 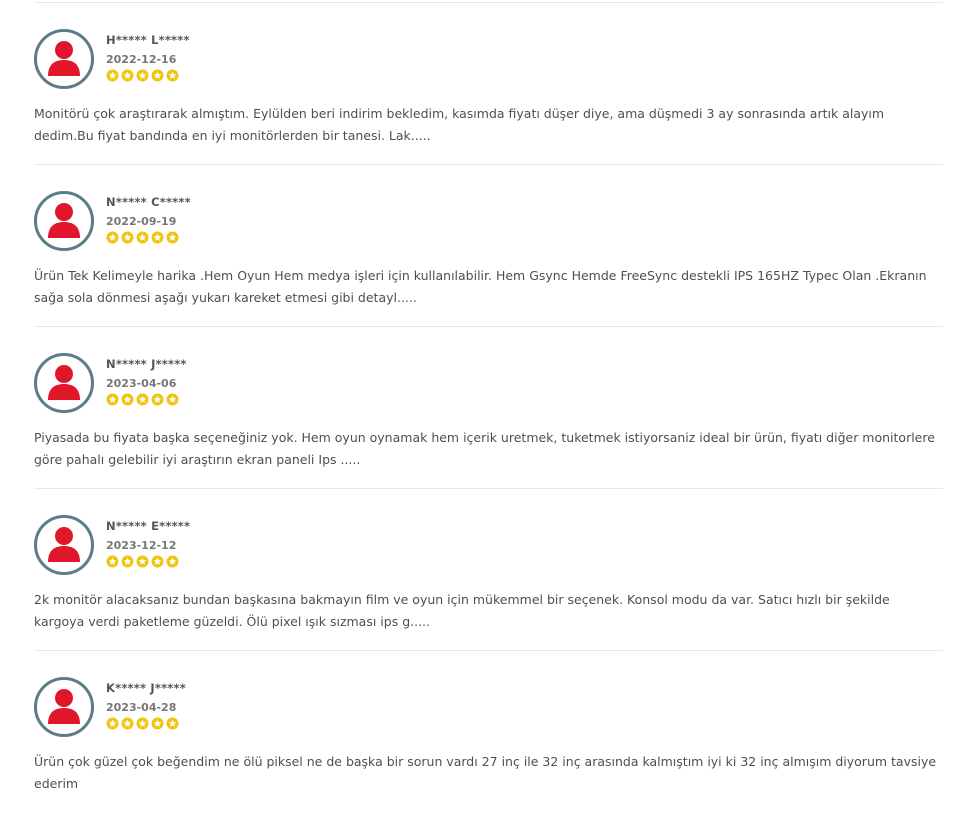 What do you see at coordinates (141, 221) in the screenshot?
I see `review-date: 2022-09-19` at bounding box center [141, 221].